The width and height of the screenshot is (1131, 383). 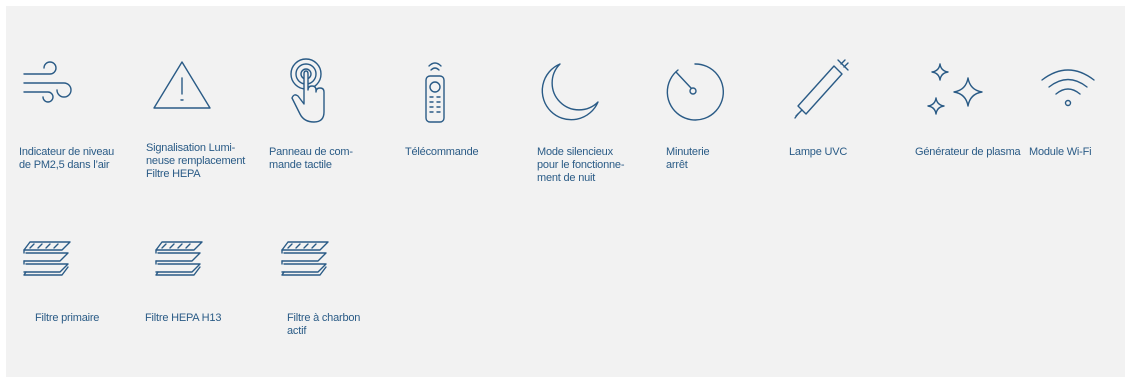 What do you see at coordinates (311, 158) in the screenshot?
I see `feature-label: Panneau de com- mande tactile` at bounding box center [311, 158].